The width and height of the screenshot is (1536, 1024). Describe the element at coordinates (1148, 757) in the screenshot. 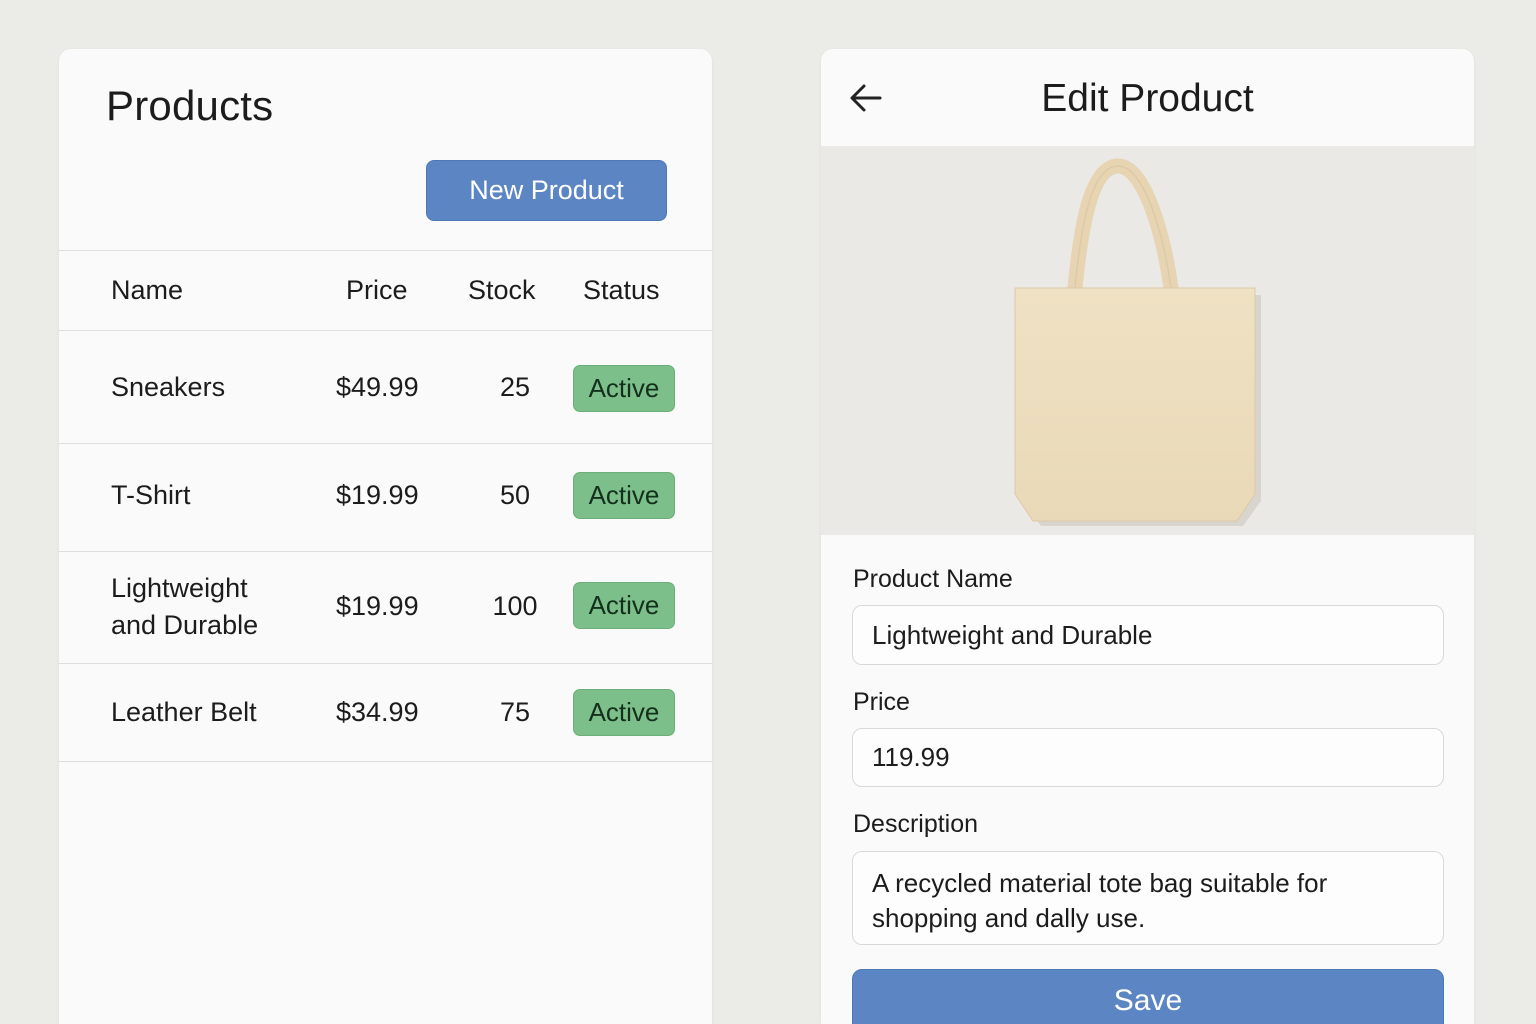

I see `price-field: 119.99` at that location.